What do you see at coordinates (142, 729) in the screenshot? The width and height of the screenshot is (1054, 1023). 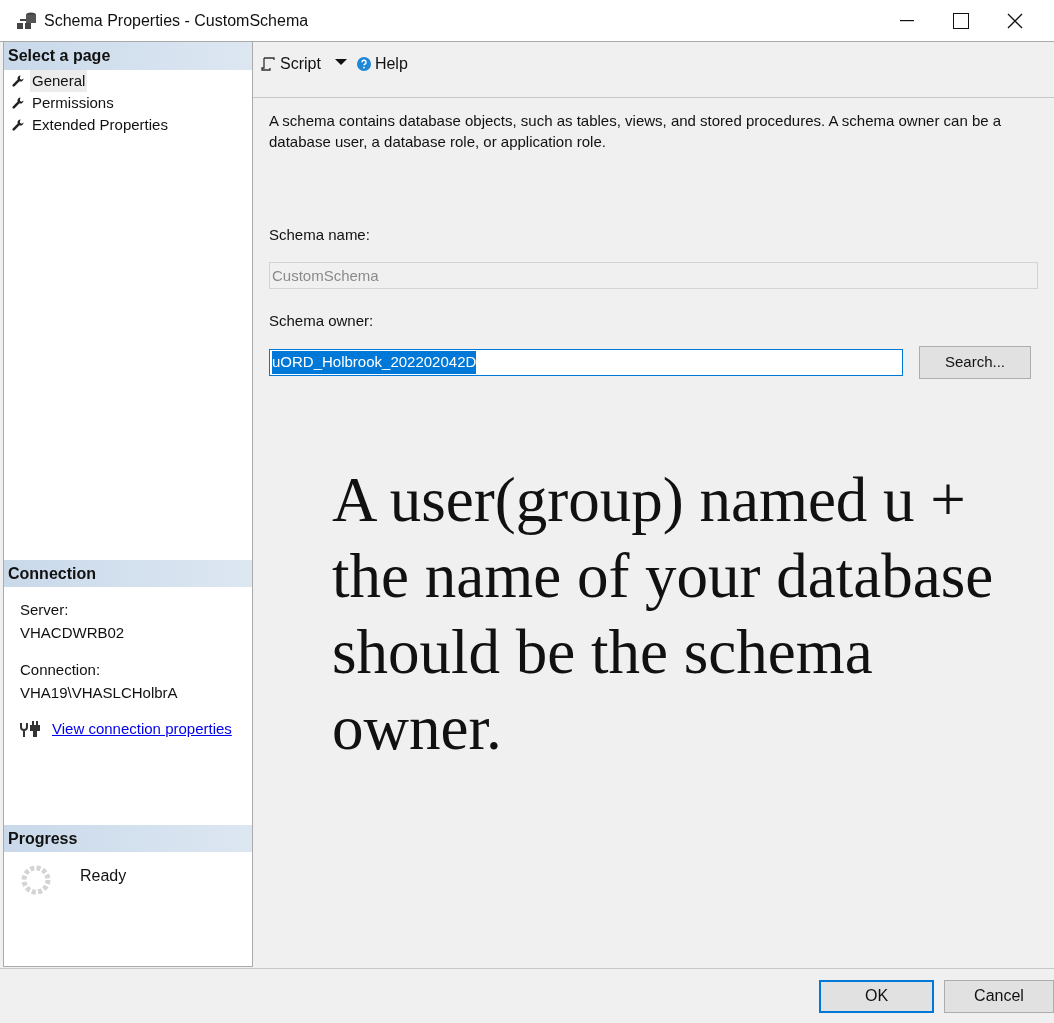 I see `connection-properties-link: View connection properties` at bounding box center [142, 729].